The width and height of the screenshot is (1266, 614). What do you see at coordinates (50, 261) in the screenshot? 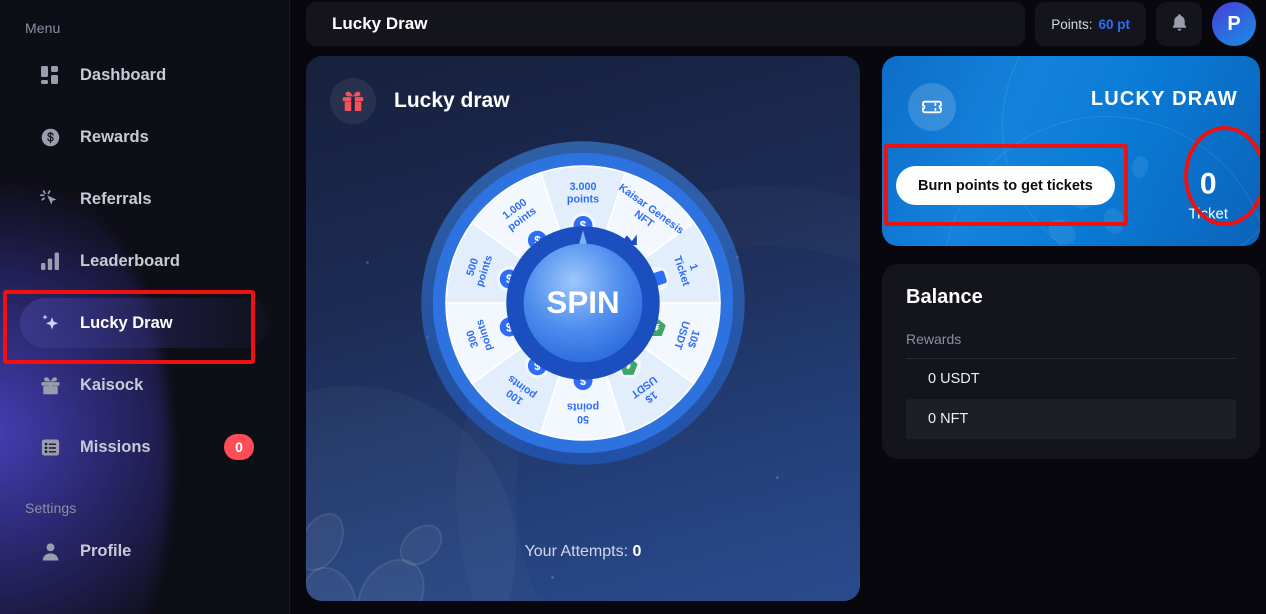
I see `bar-chart-icon` at bounding box center [50, 261].